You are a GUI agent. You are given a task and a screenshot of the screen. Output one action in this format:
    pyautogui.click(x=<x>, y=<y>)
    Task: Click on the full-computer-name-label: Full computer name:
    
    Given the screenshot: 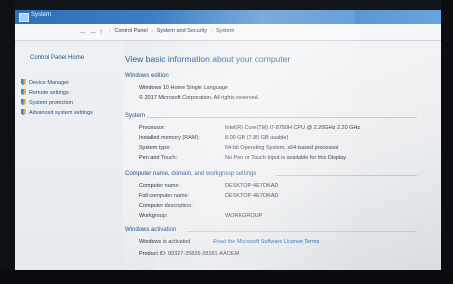 What is the action you would take?
    pyautogui.click(x=164, y=196)
    